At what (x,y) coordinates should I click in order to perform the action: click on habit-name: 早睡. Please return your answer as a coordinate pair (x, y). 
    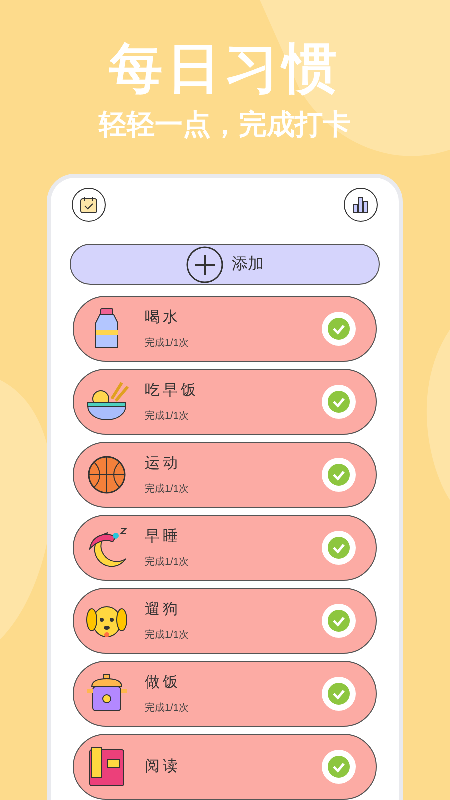
    Looking at the image, I should click on (163, 537).